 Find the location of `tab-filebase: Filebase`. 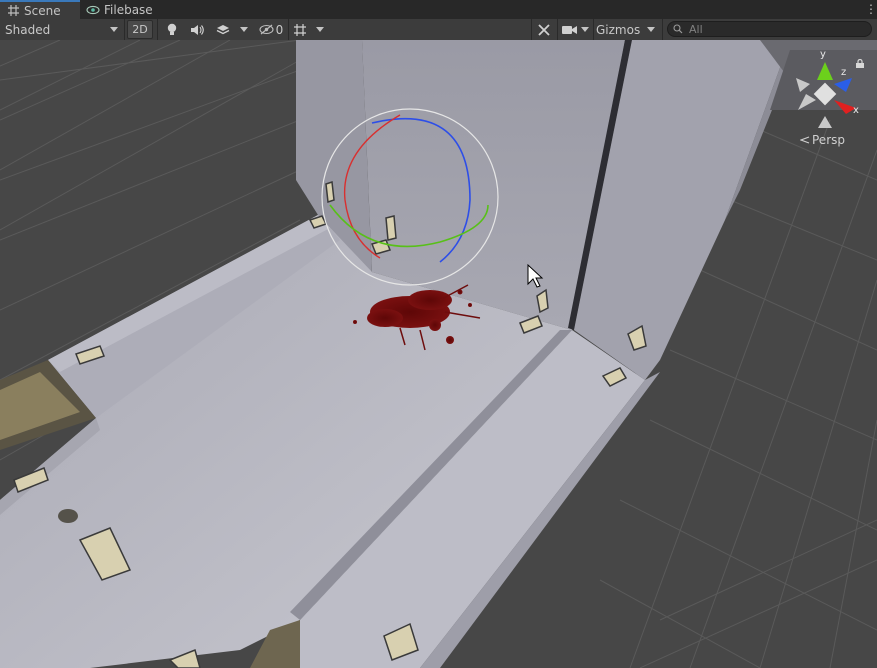

tab-filebase: Filebase is located at coordinates (125, 9).